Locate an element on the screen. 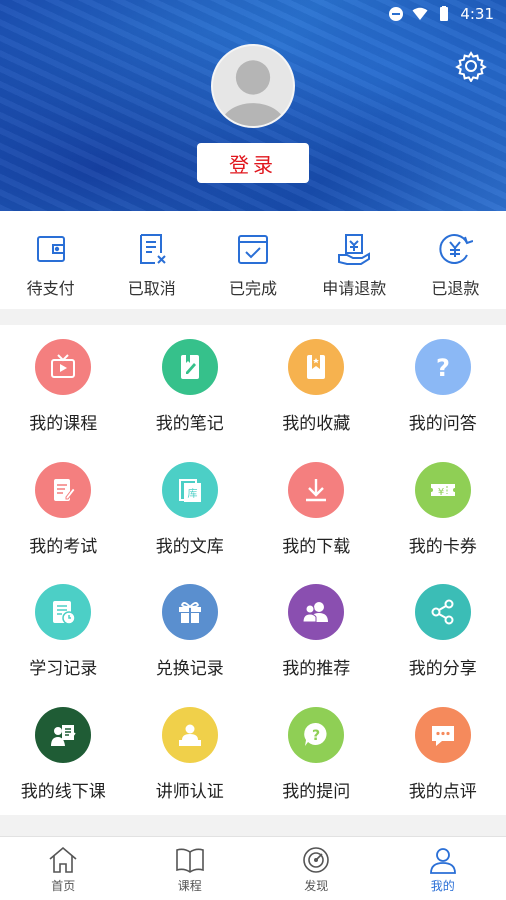  grid-label: 我的线下课 is located at coordinates (63, 791).